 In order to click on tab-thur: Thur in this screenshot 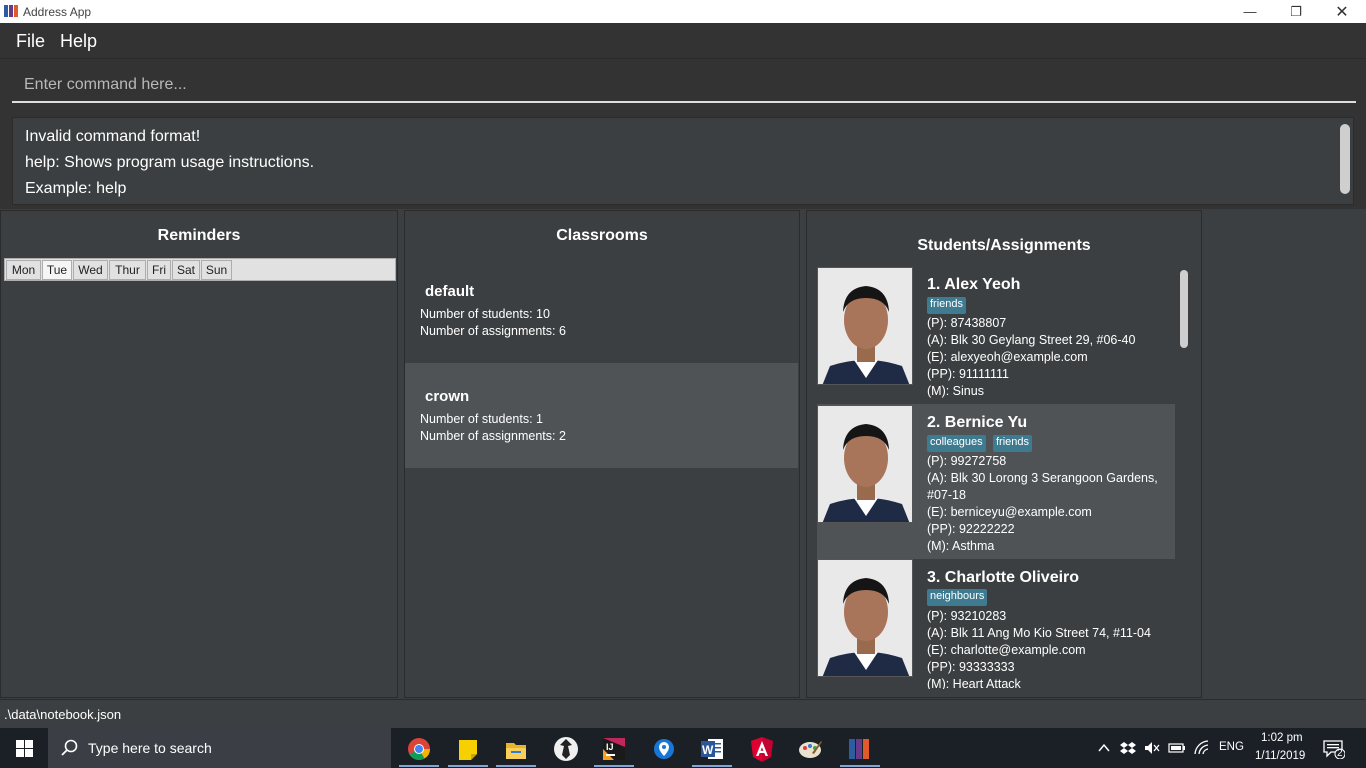, I will do `click(127, 270)`.